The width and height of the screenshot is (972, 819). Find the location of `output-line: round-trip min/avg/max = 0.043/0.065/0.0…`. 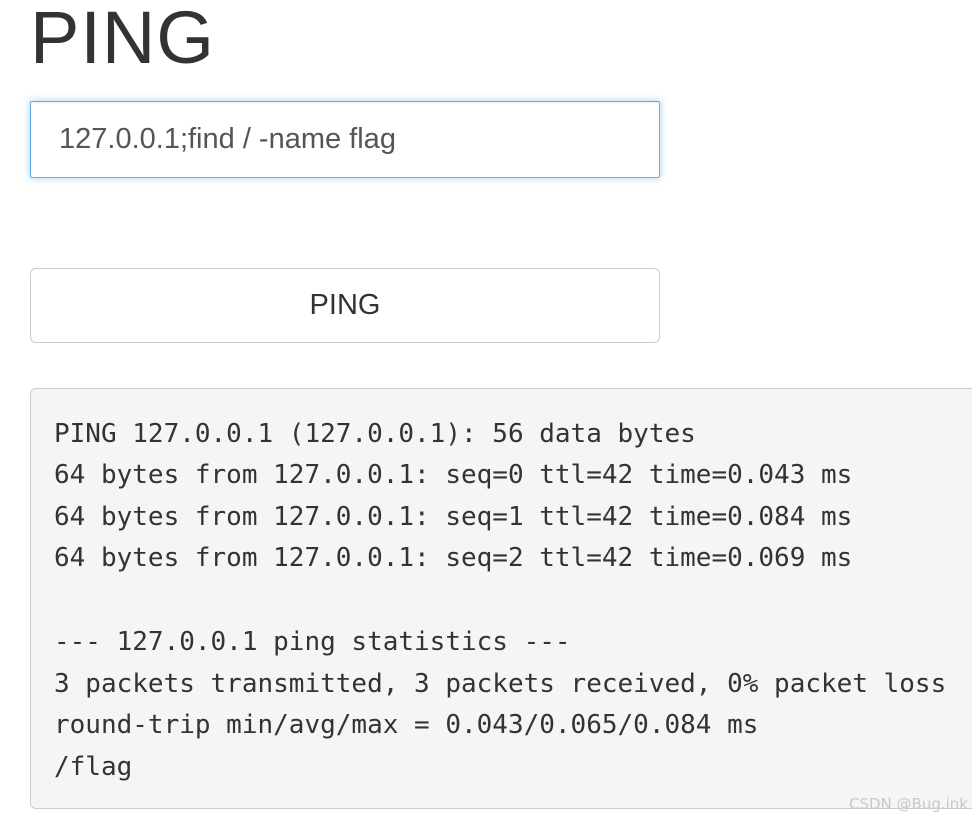

output-line: round-trip min/avg/max = 0.043/0.065/0.0… is located at coordinates (406, 725).